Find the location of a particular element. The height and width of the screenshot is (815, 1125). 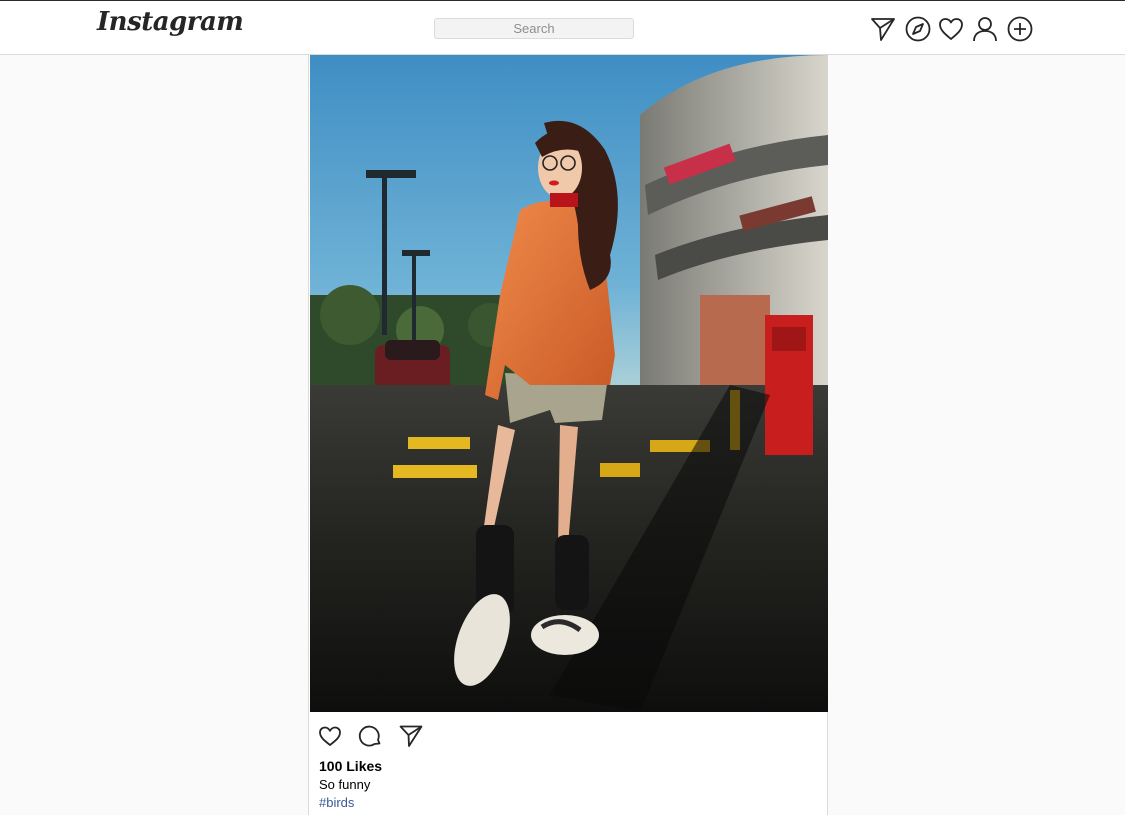

add-icon is located at coordinates (1020, 29).